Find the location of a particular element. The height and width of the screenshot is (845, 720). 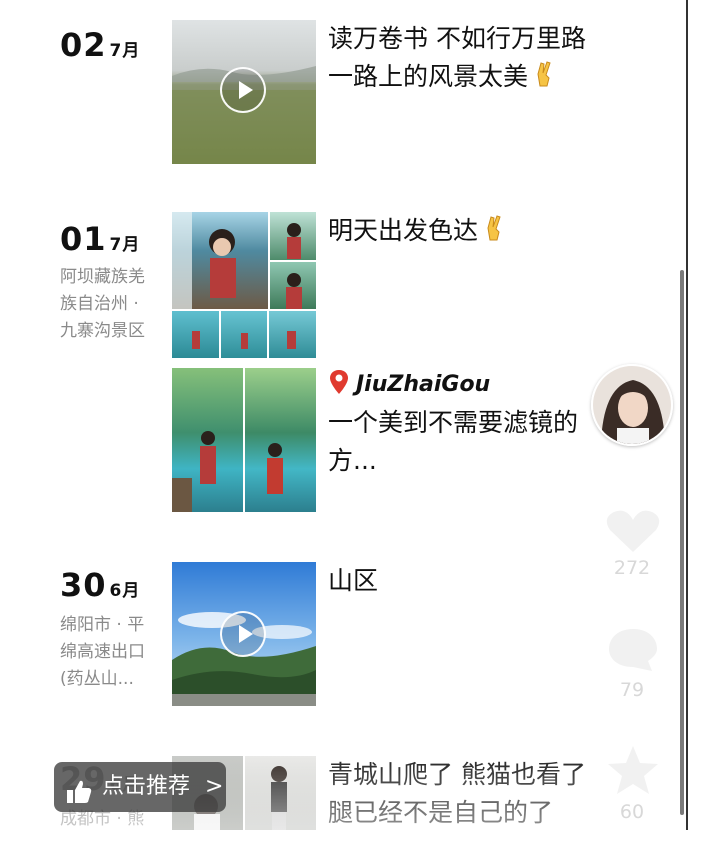

comment-count: 79 is located at coordinates (632, 690).